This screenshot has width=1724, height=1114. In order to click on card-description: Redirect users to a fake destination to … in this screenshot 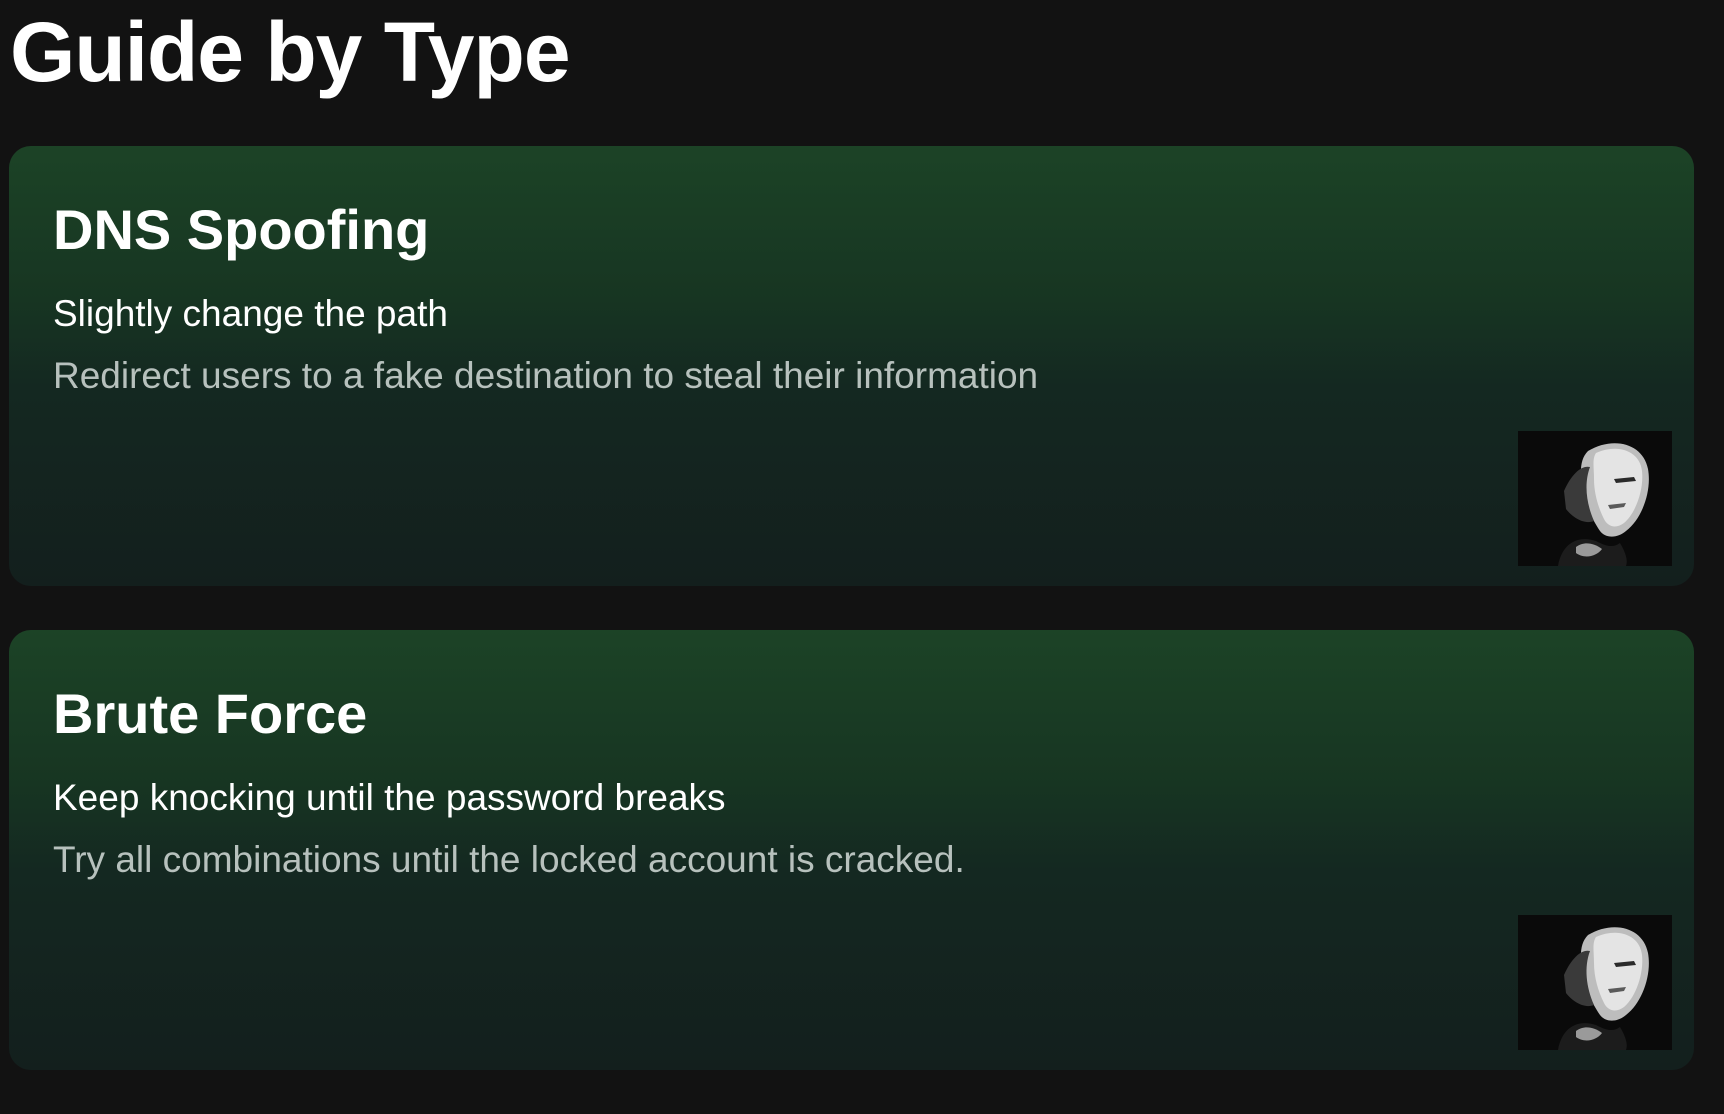, I will do `click(546, 375)`.